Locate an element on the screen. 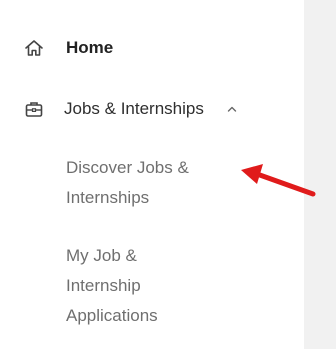  sidebar-item-home: Home is located at coordinates (67, 48).